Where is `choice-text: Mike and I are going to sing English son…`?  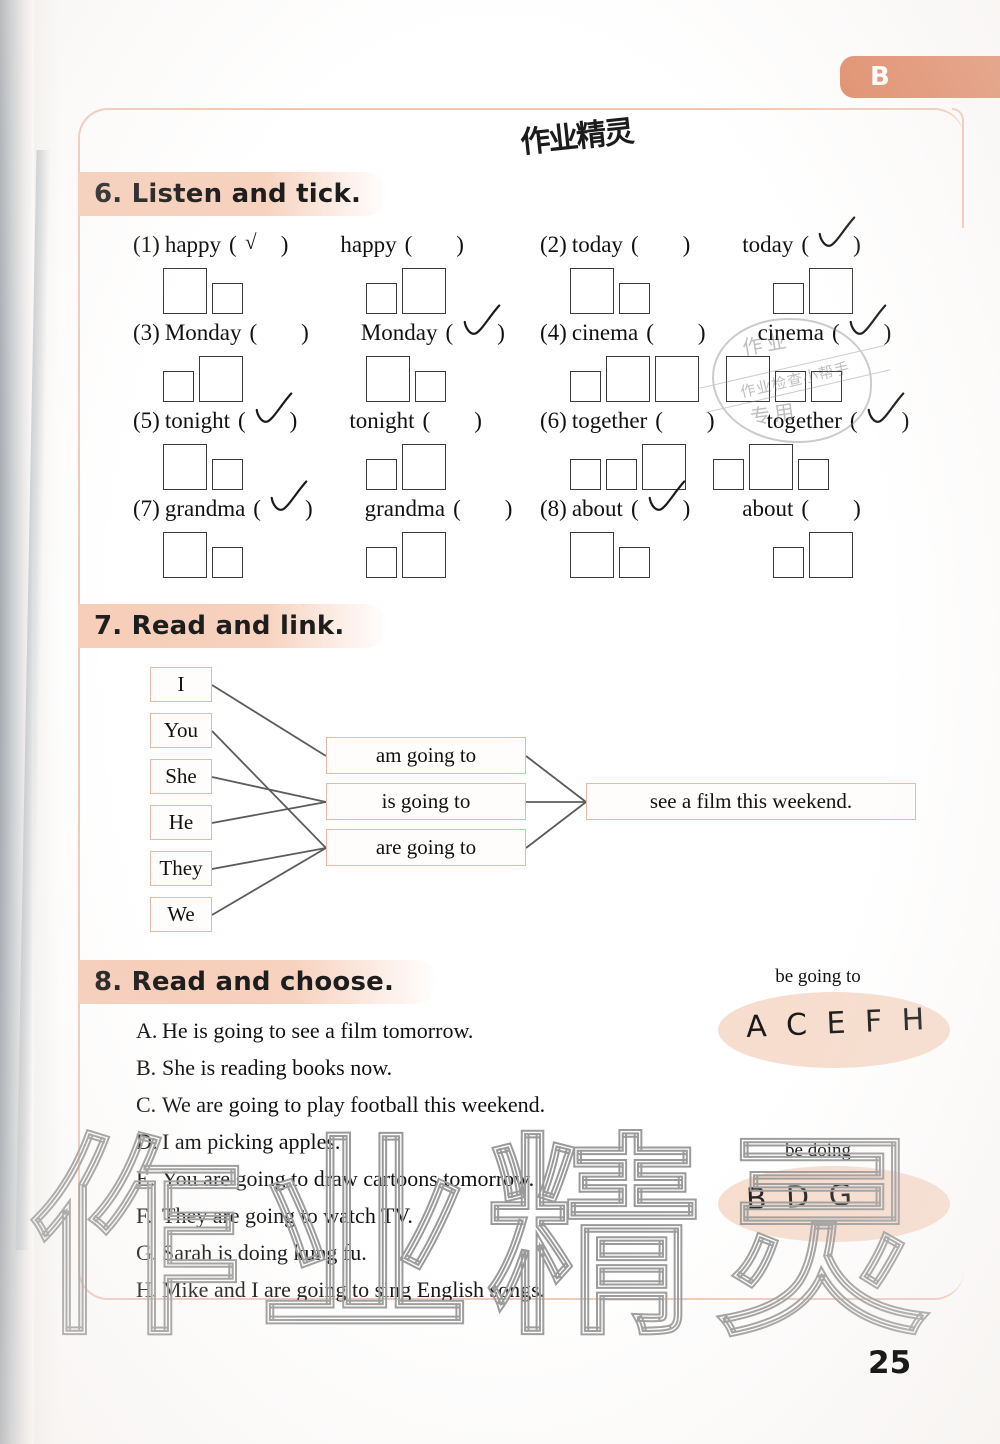 choice-text: Mike and I are going to sing English son… is located at coordinates (354, 1289).